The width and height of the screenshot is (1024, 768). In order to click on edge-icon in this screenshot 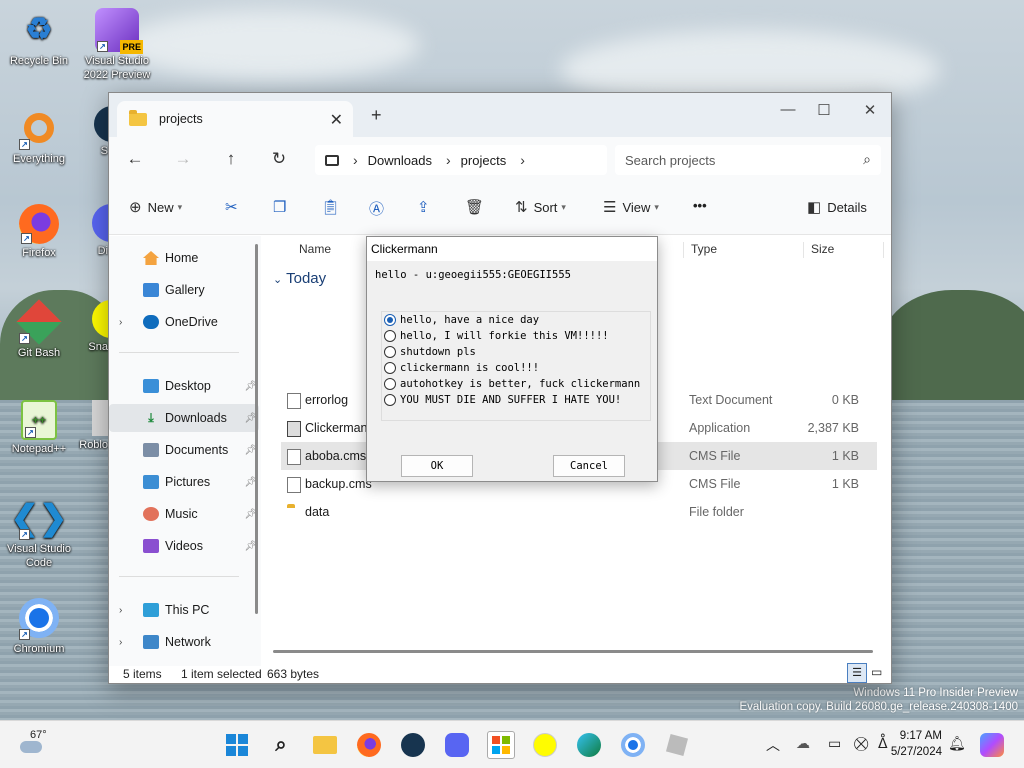, I will do `click(589, 745)`.